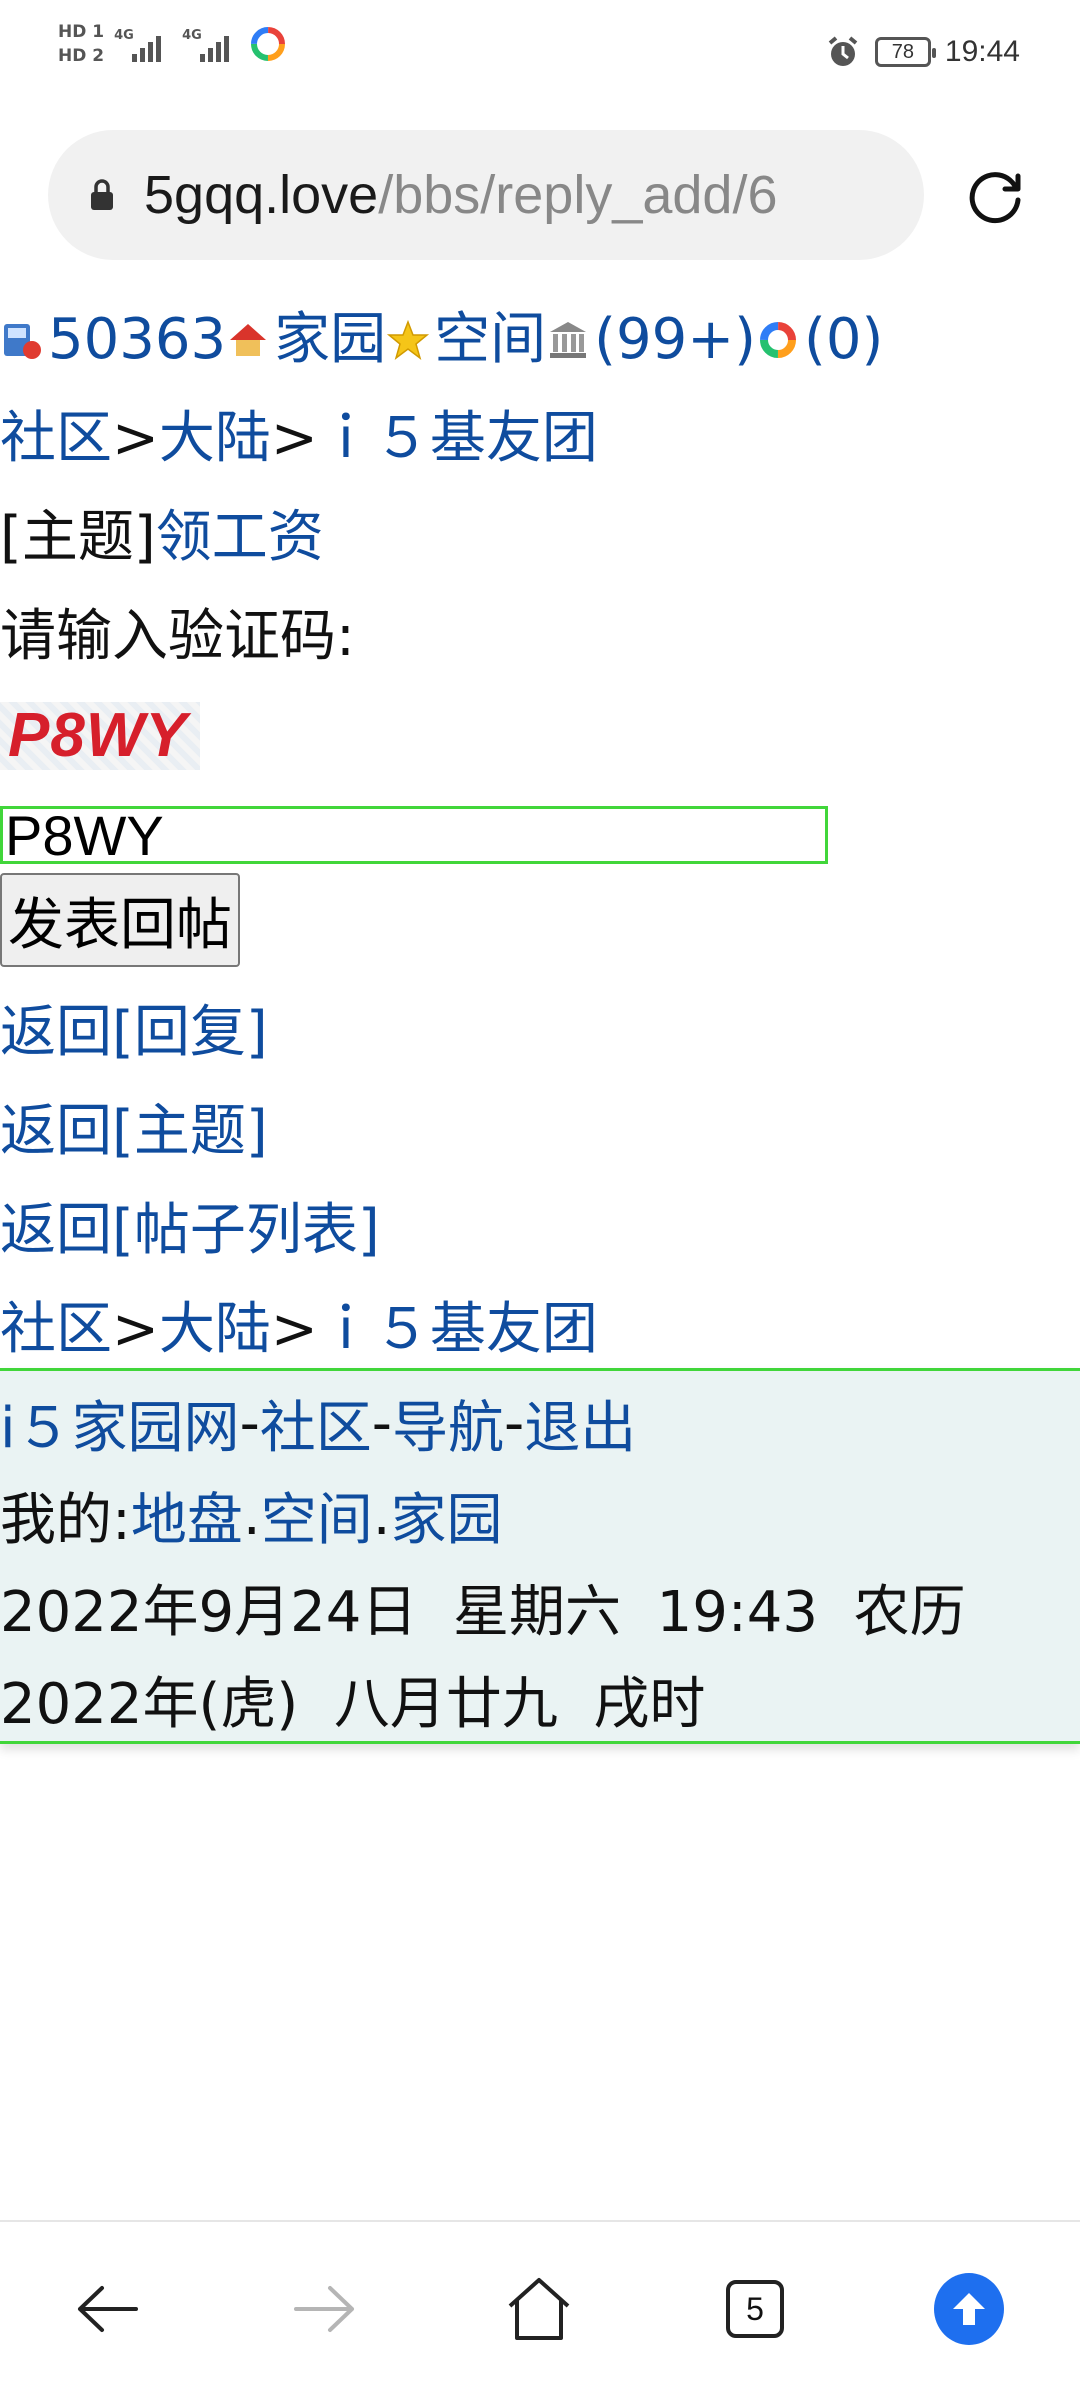 Image resolution: width=1080 pixels, height=2388 pixels. I want to click on captcha-image-text: P8WY, so click(98, 735).